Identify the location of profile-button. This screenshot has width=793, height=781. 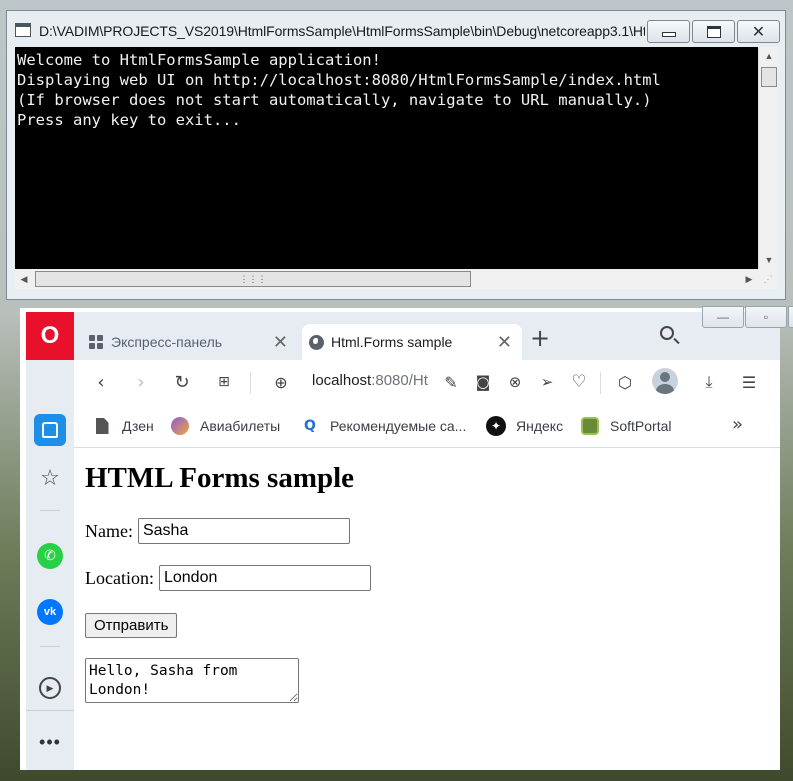
(665, 381).